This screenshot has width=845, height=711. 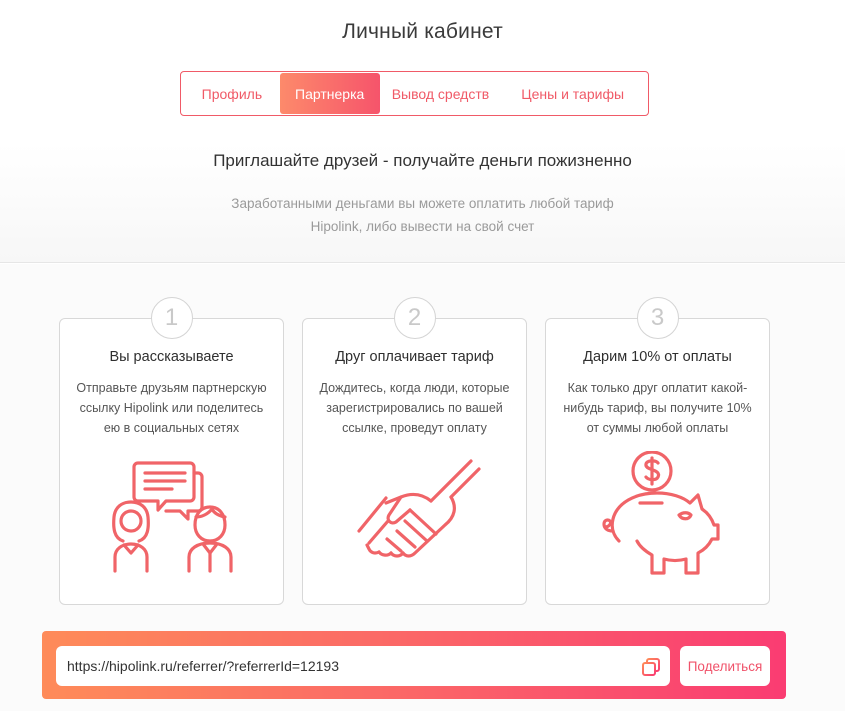 What do you see at coordinates (414, 357) in the screenshot?
I see `step-title-2: Друг оплачивает тариф` at bounding box center [414, 357].